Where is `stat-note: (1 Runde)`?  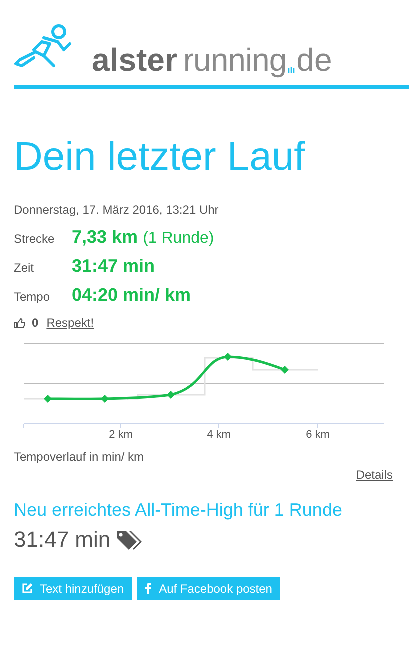 stat-note: (1 Runde) is located at coordinates (178, 239).